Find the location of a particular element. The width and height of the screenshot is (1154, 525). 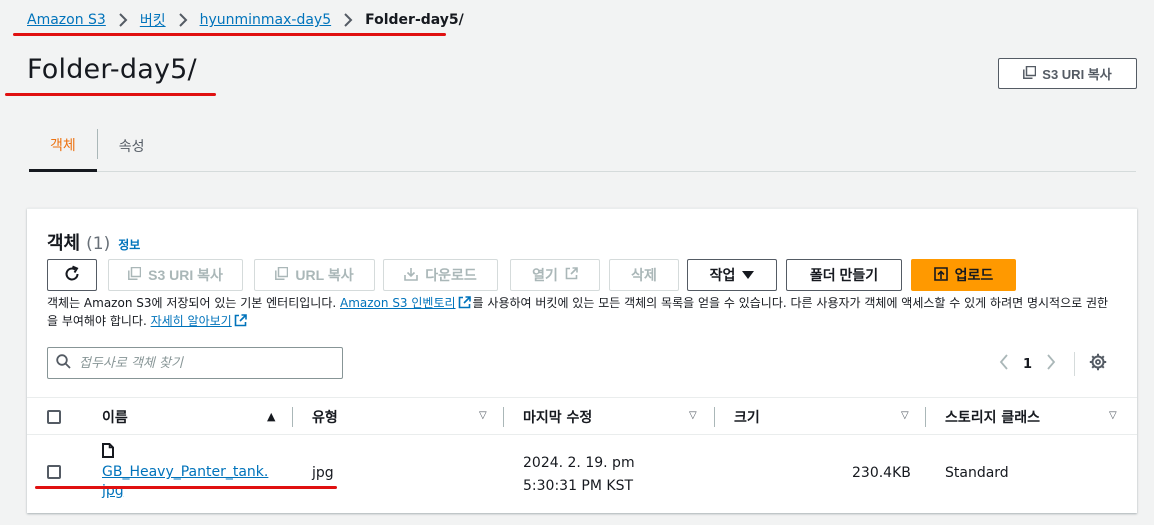

copy-s3-uri-toolbar-button: S3 URI 복사 is located at coordinates (175, 275).